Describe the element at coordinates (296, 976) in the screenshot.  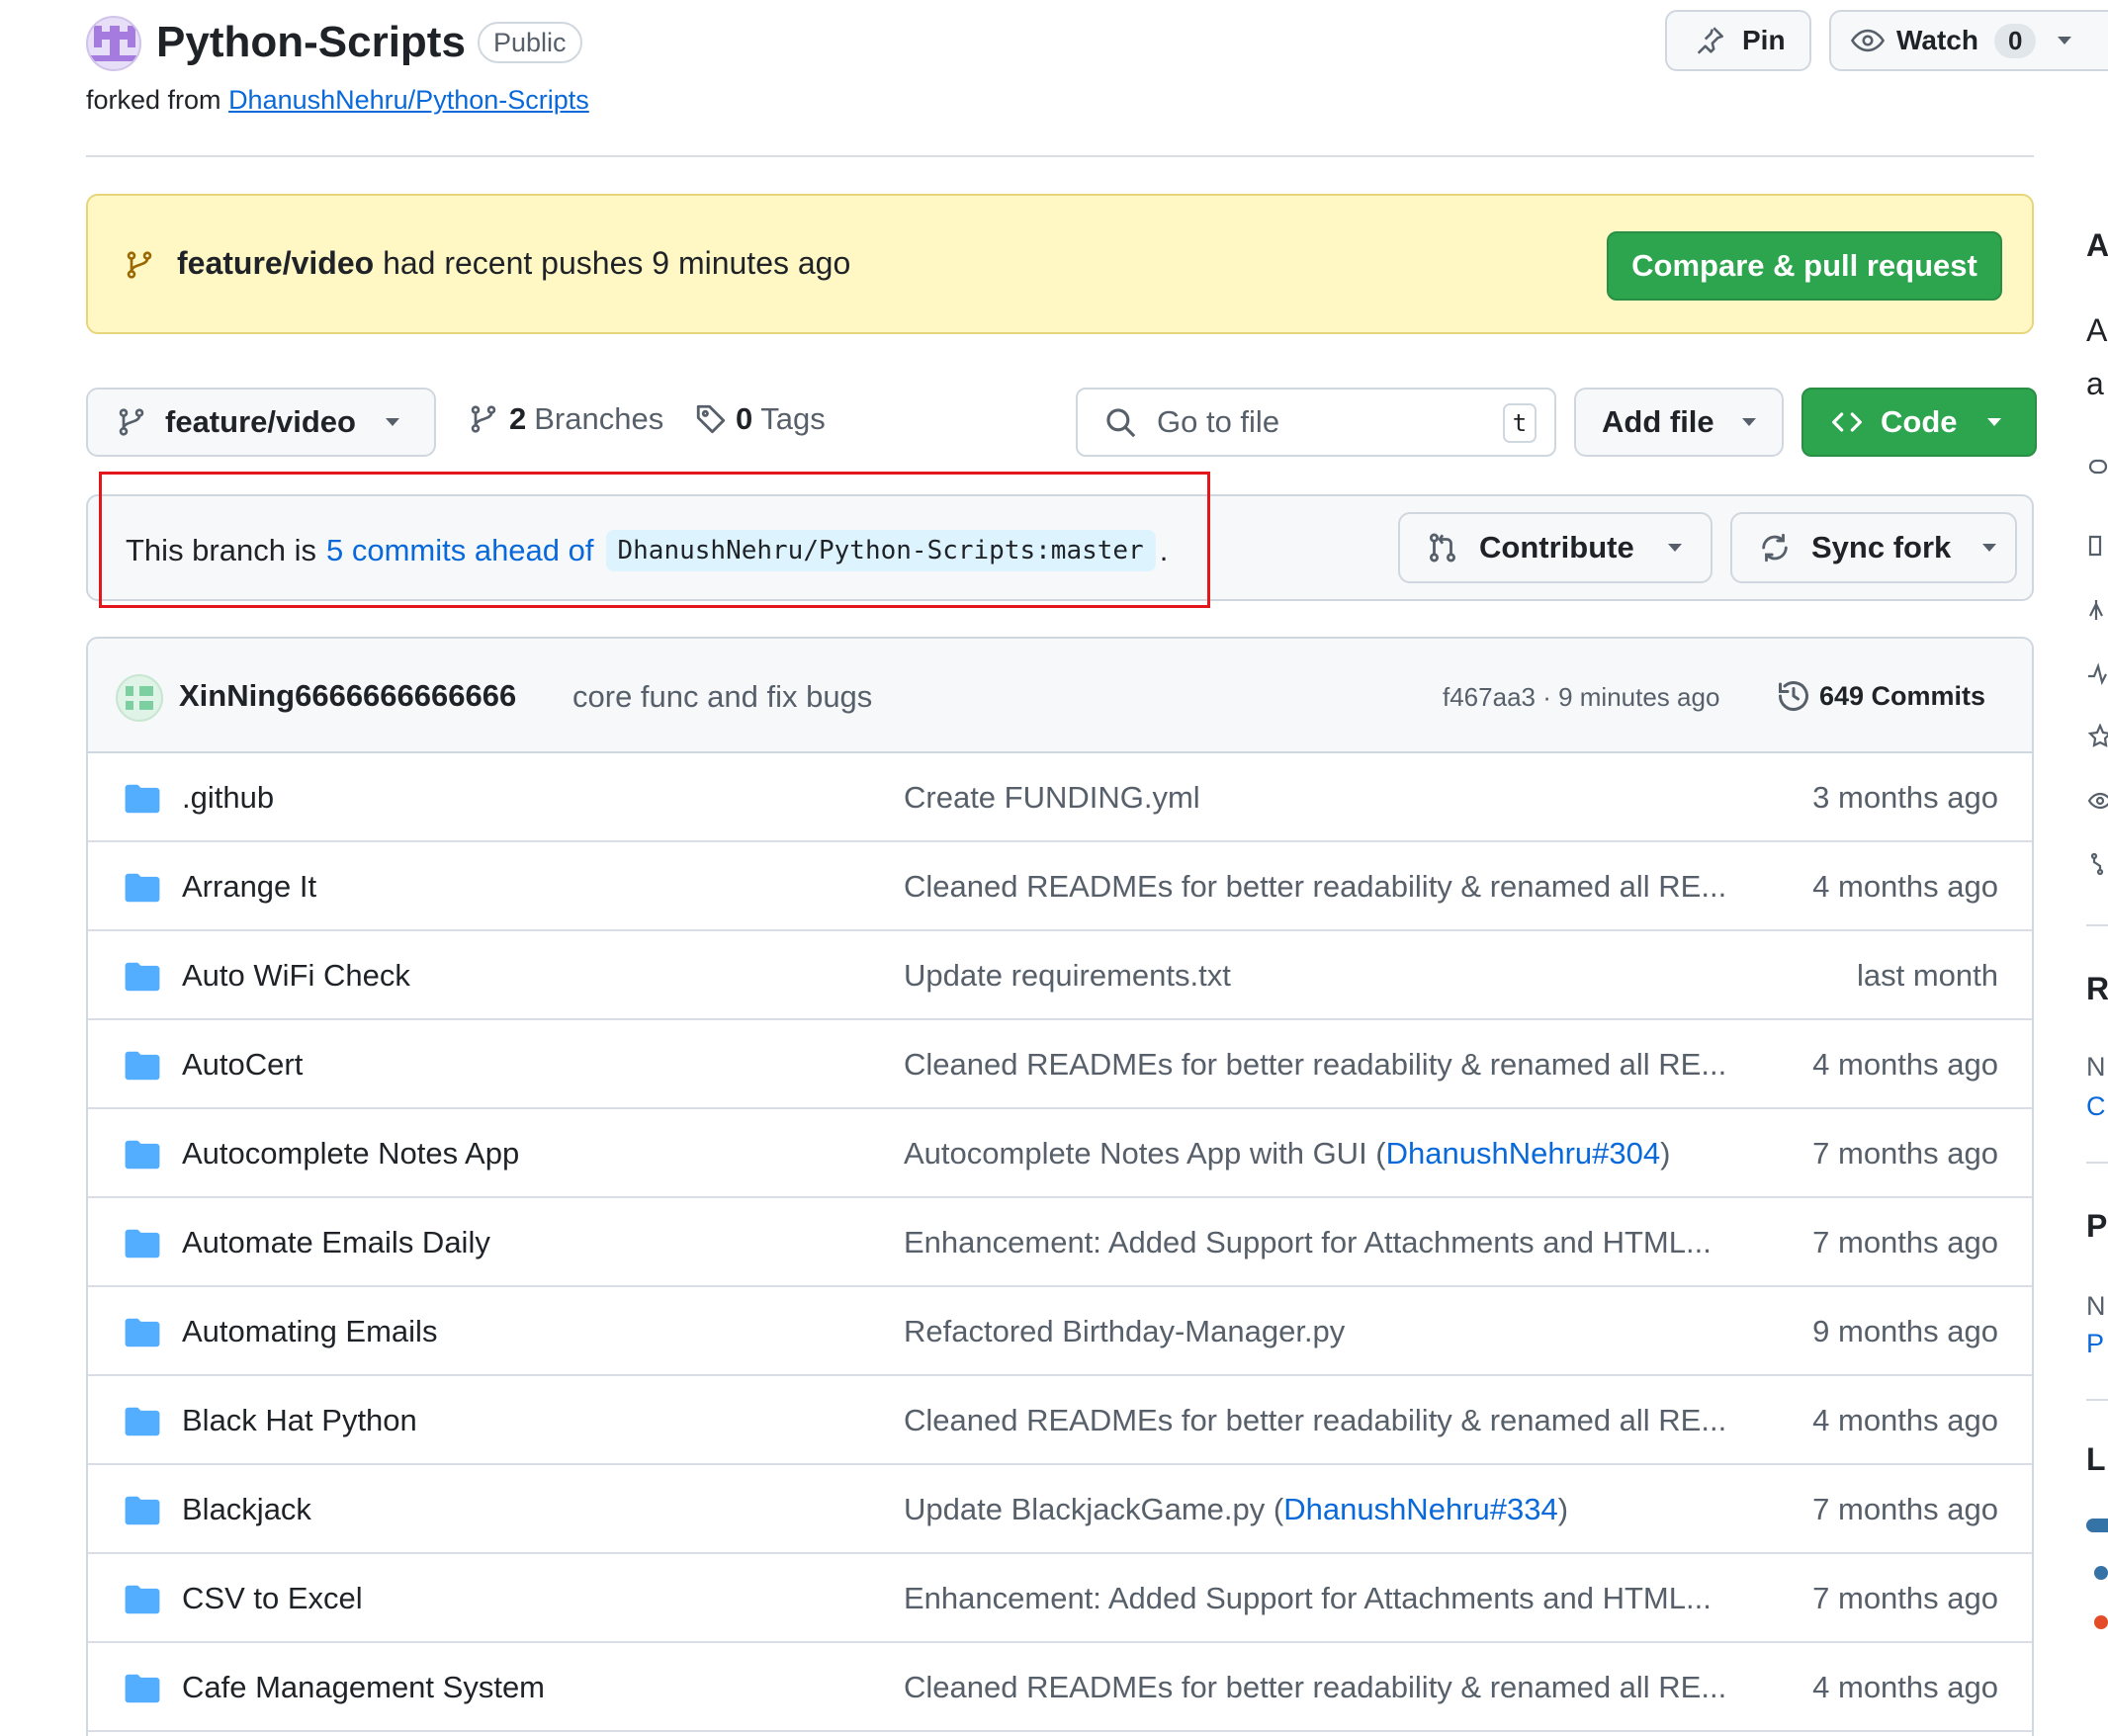
I see `file-name: Auto WiFi Check` at that location.